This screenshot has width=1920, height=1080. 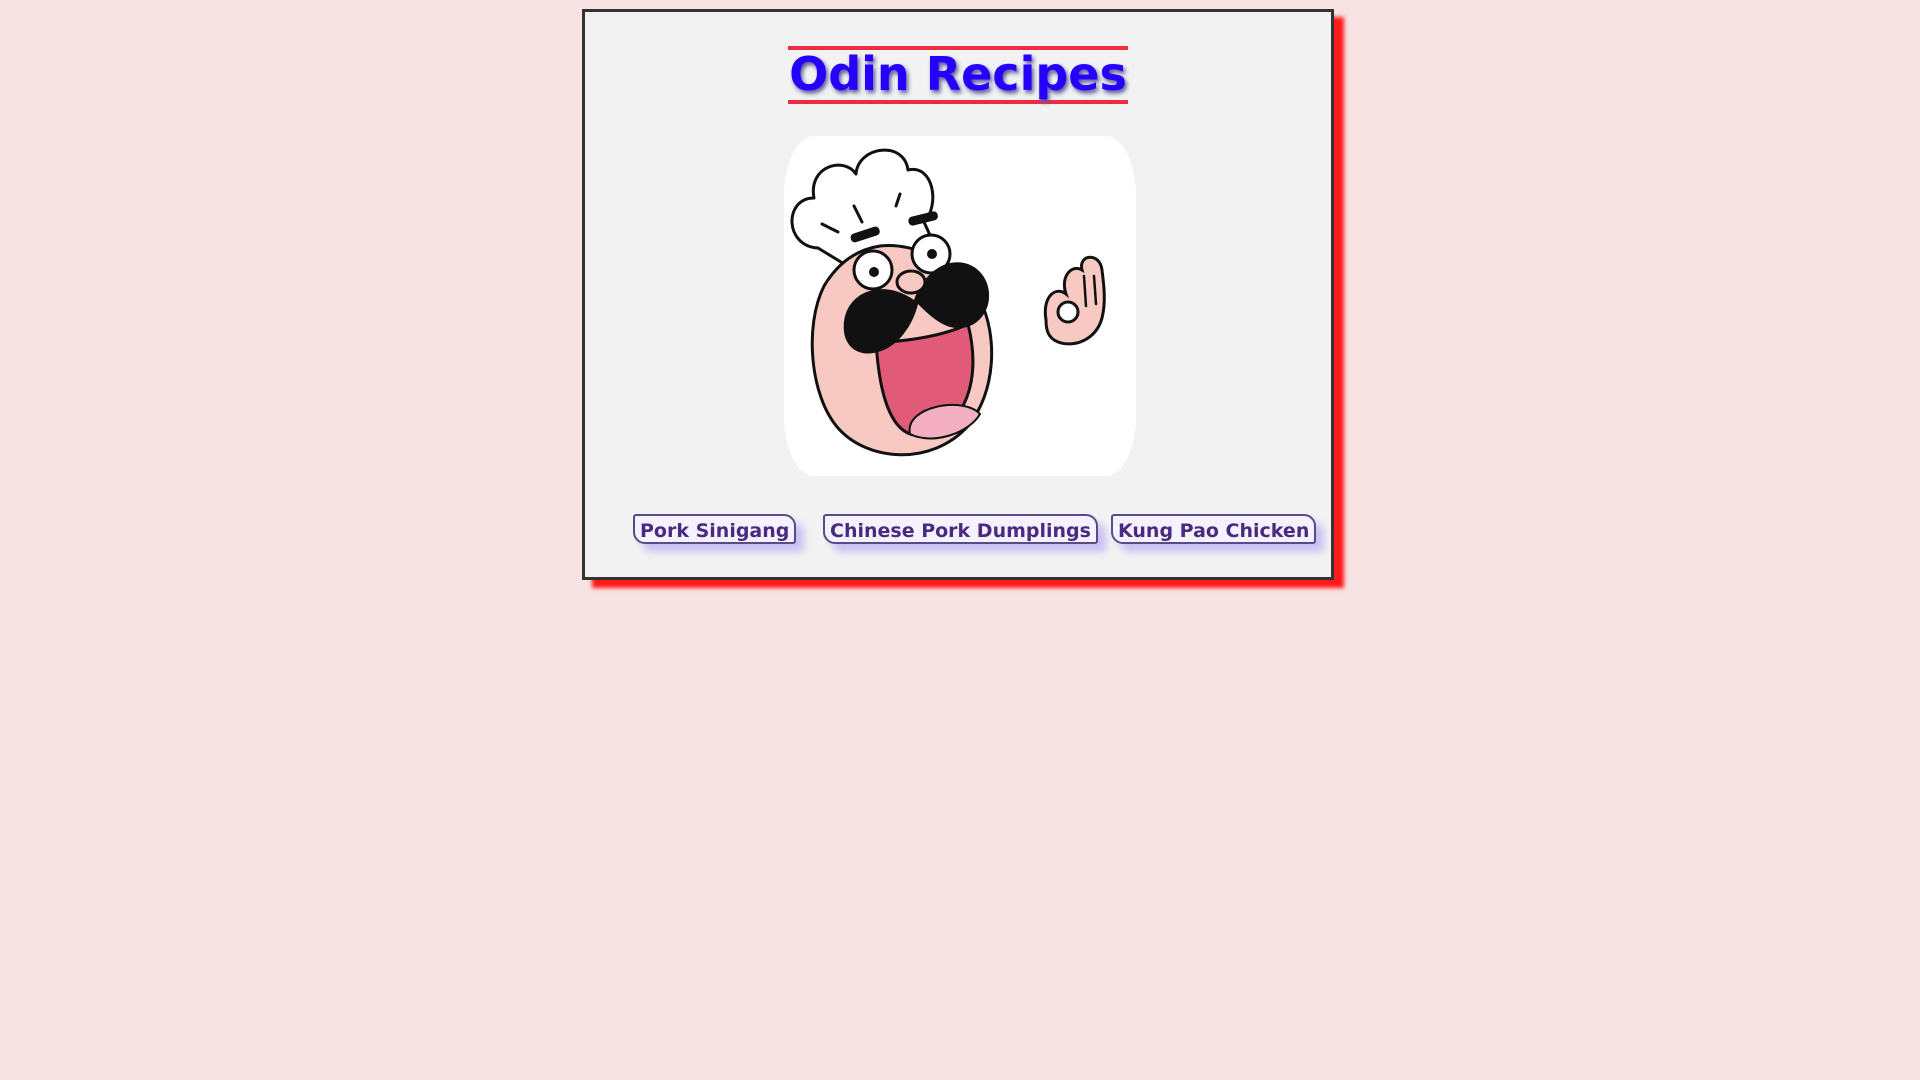 I want to click on page-title: Odin Recipes, so click(x=958, y=75).